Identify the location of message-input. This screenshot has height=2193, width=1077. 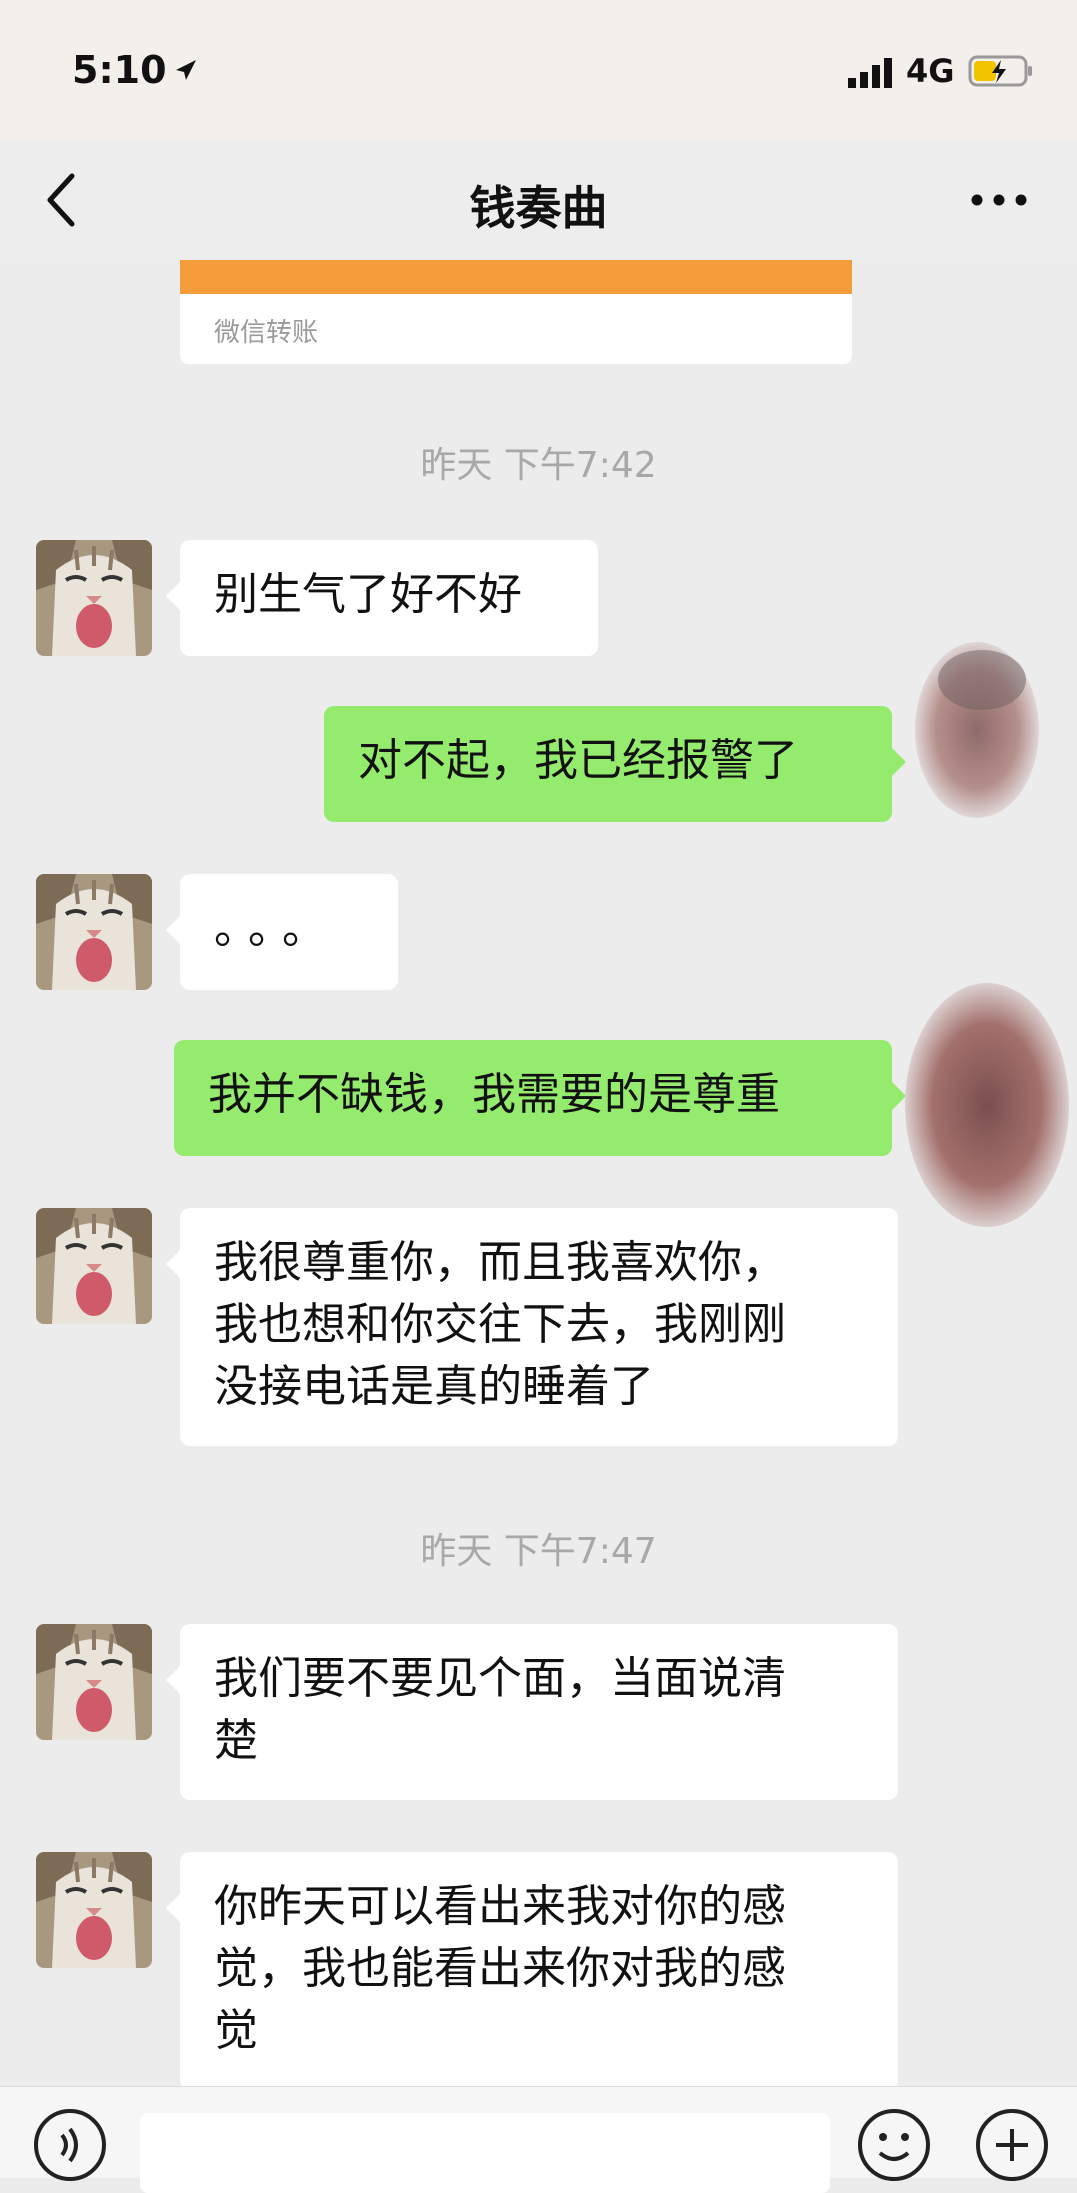
(485, 2153).